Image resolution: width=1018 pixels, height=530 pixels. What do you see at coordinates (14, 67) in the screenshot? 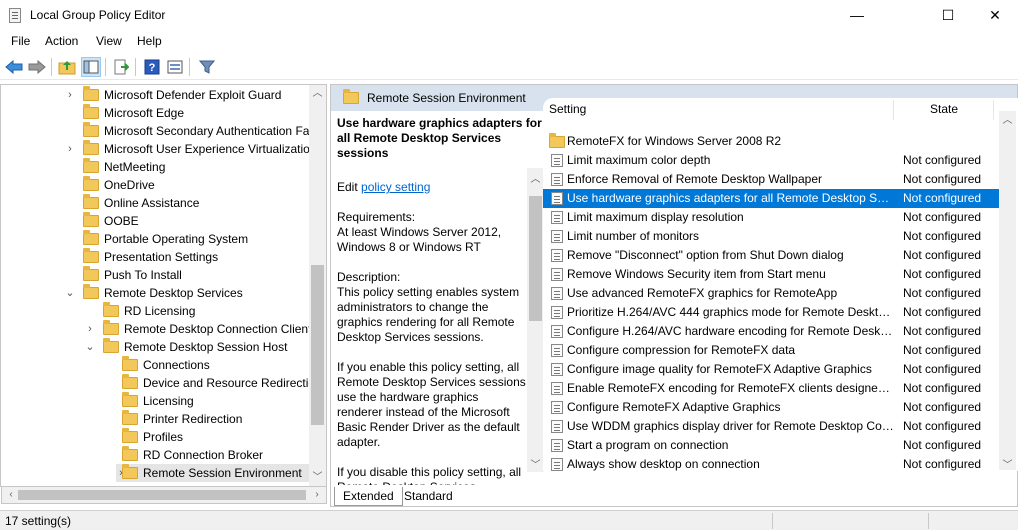
I see `back-arrow-icon` at bounding box center [14, 67].